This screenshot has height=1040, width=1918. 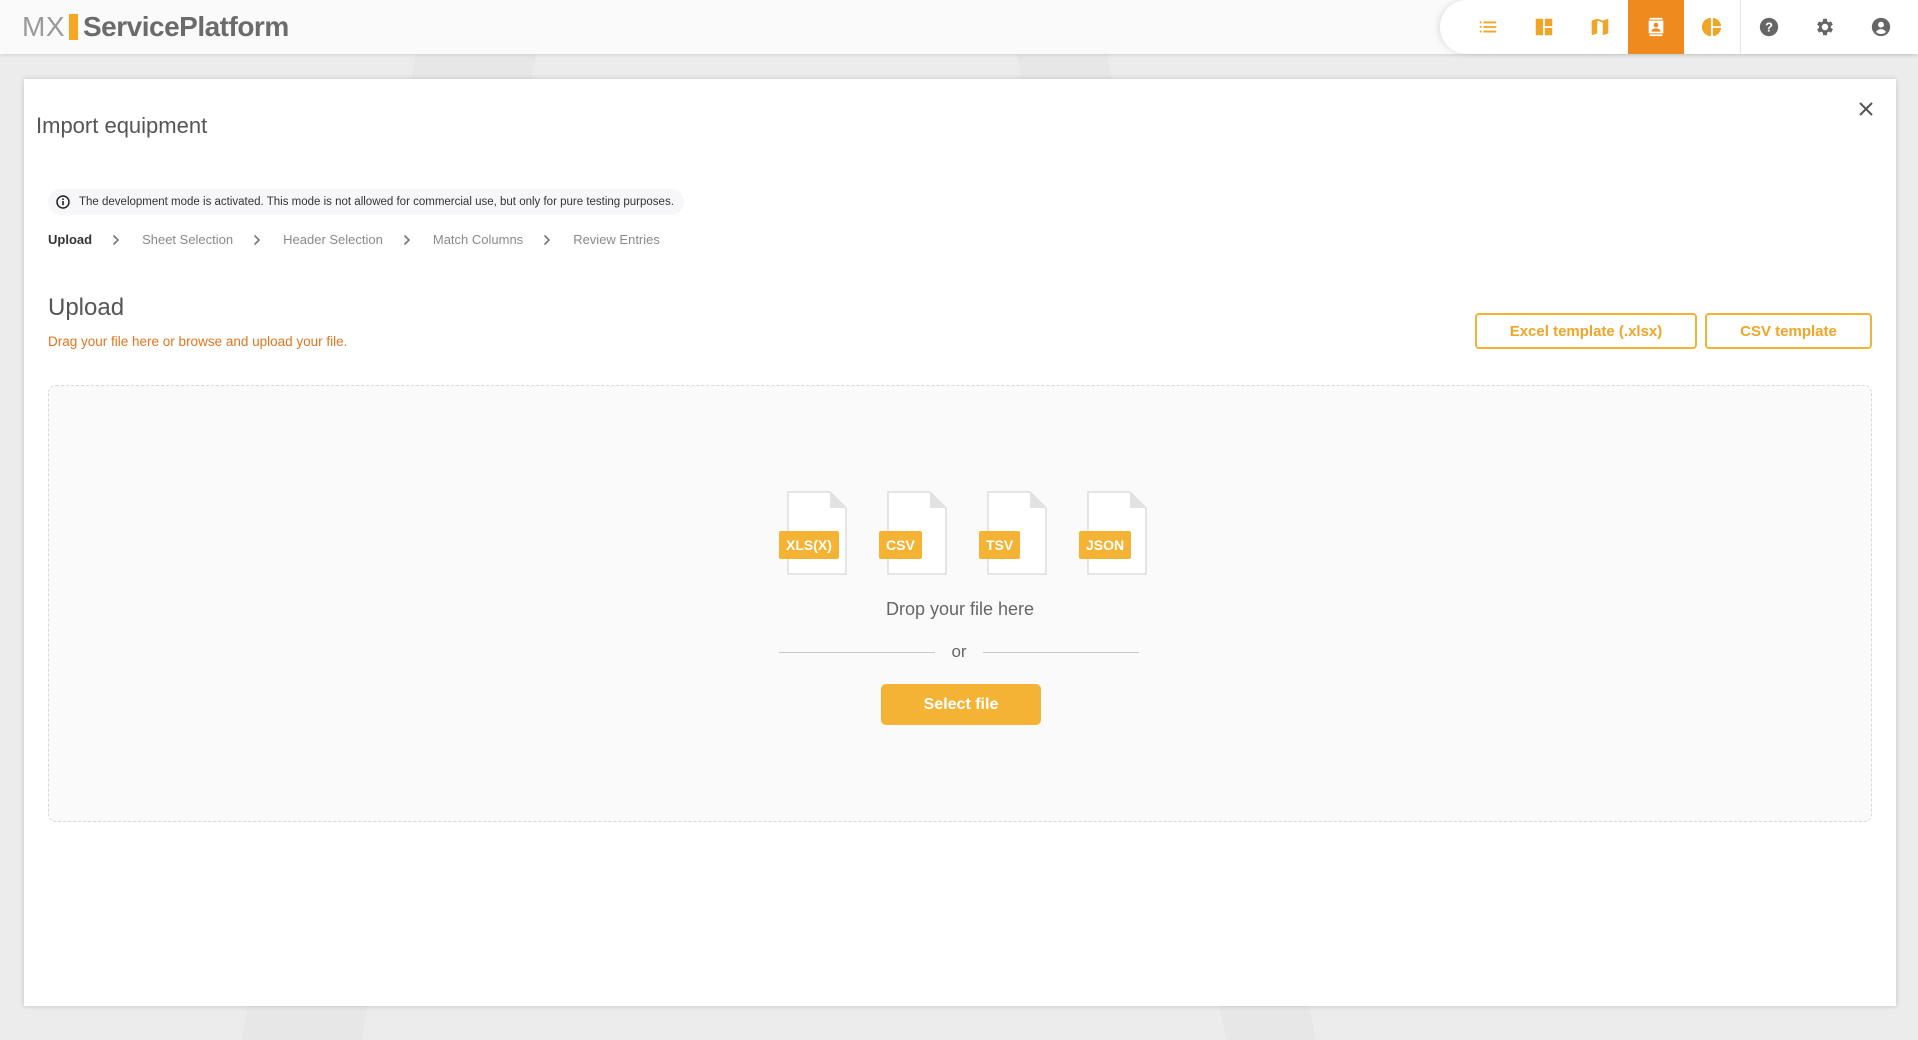 I want to click on select-file-button: Select file, so click(x=961, y=704).